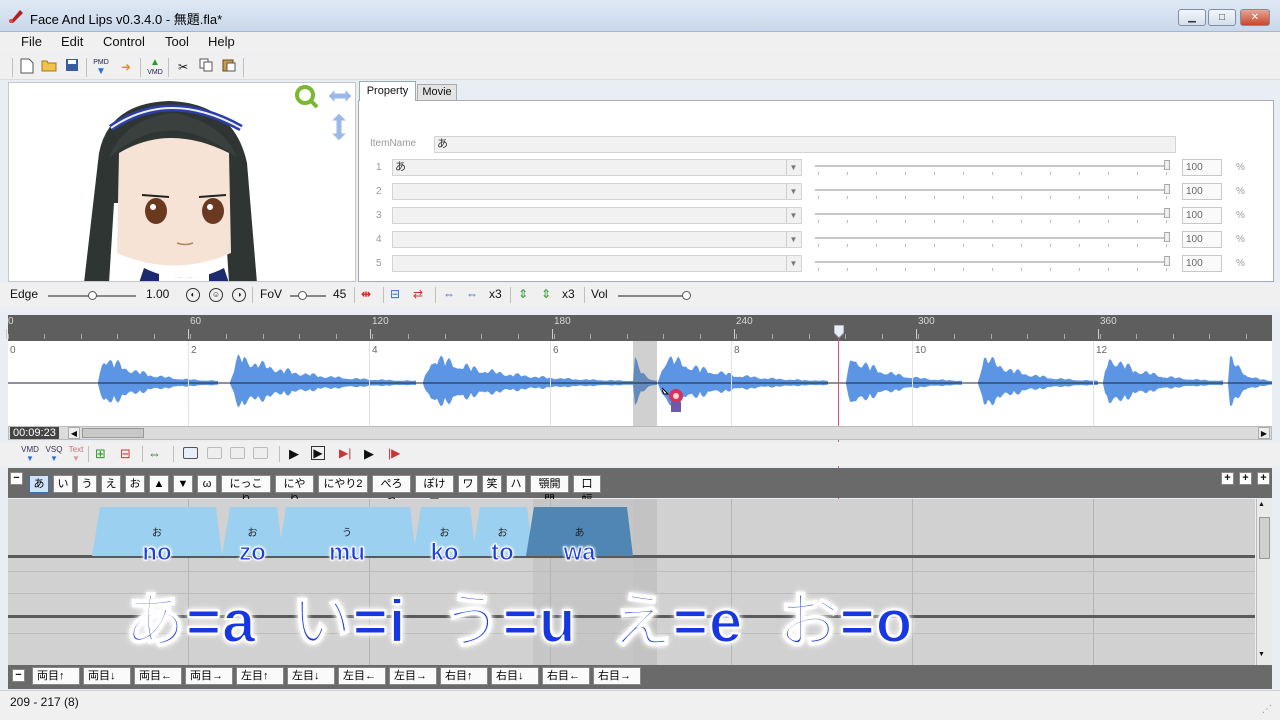 This screenshot has height=720, width=1280. Describe the element at coordinates (158, 676) in the screenshot. I see `eye-button: 両目←` at that location.